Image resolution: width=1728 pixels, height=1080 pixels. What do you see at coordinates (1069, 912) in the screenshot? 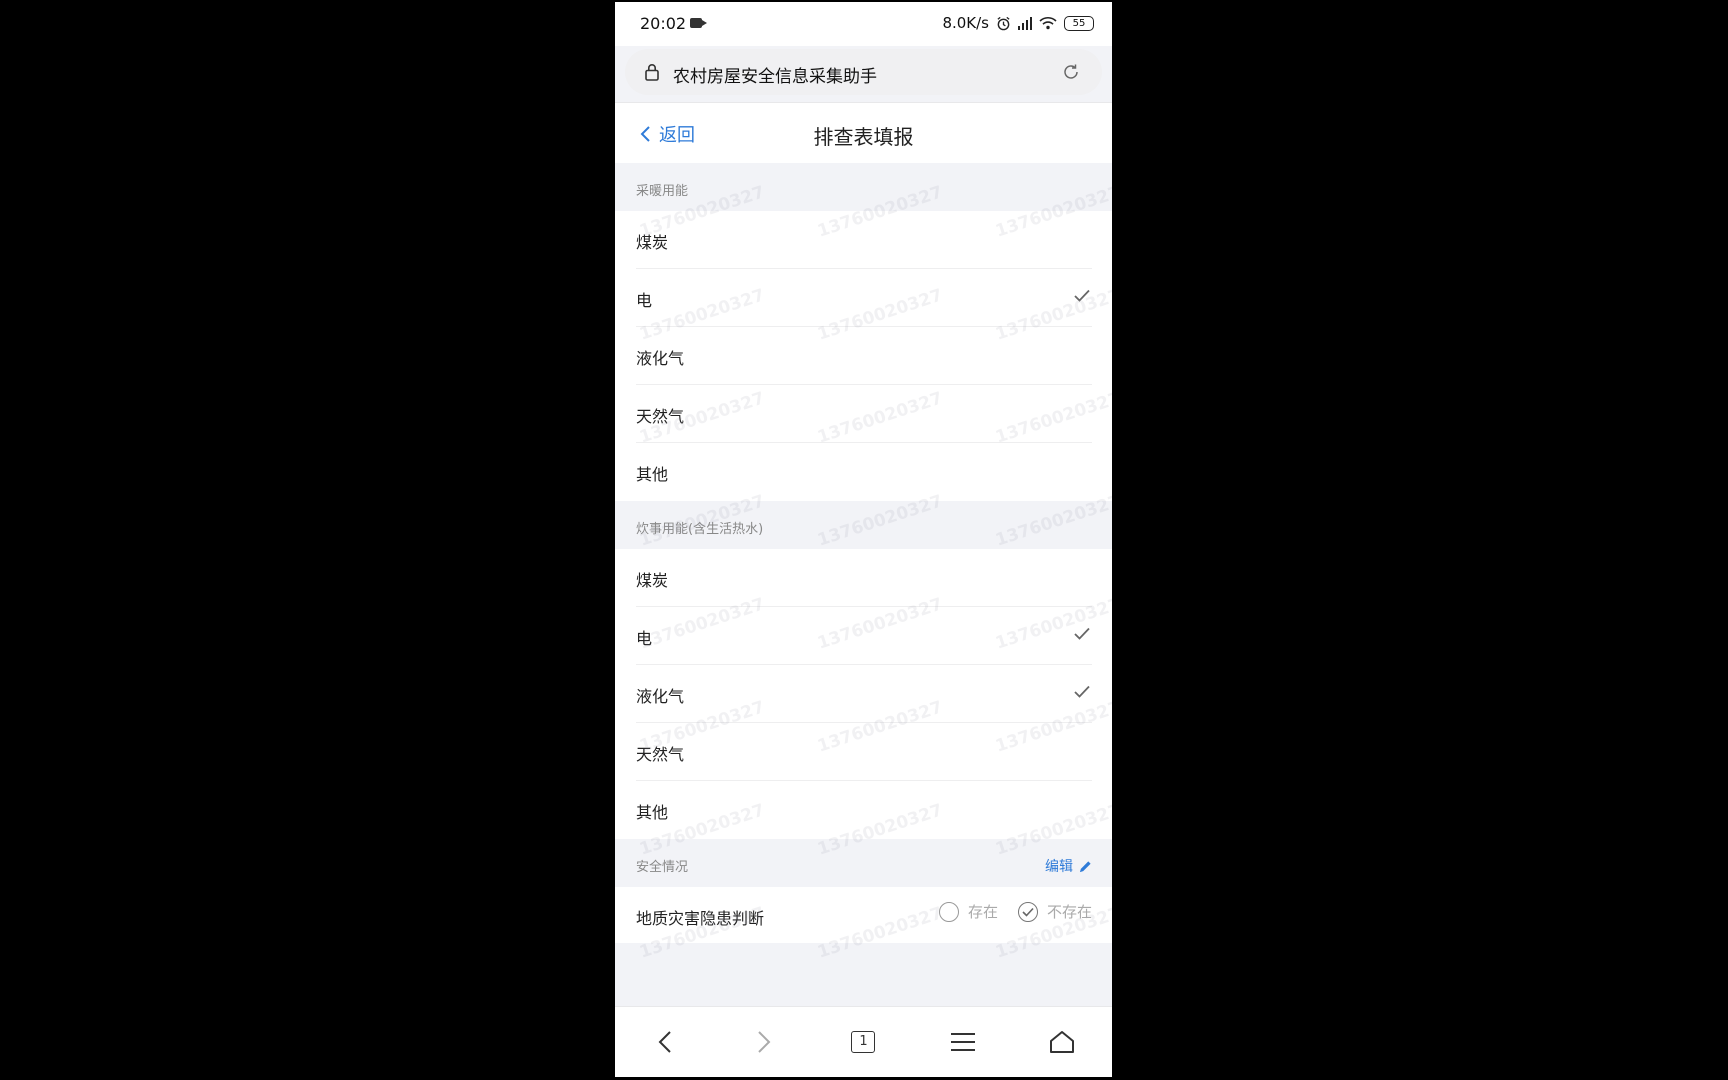
I see `radio-not-exists-label: 不存在` at bounding box center [1069, 912].